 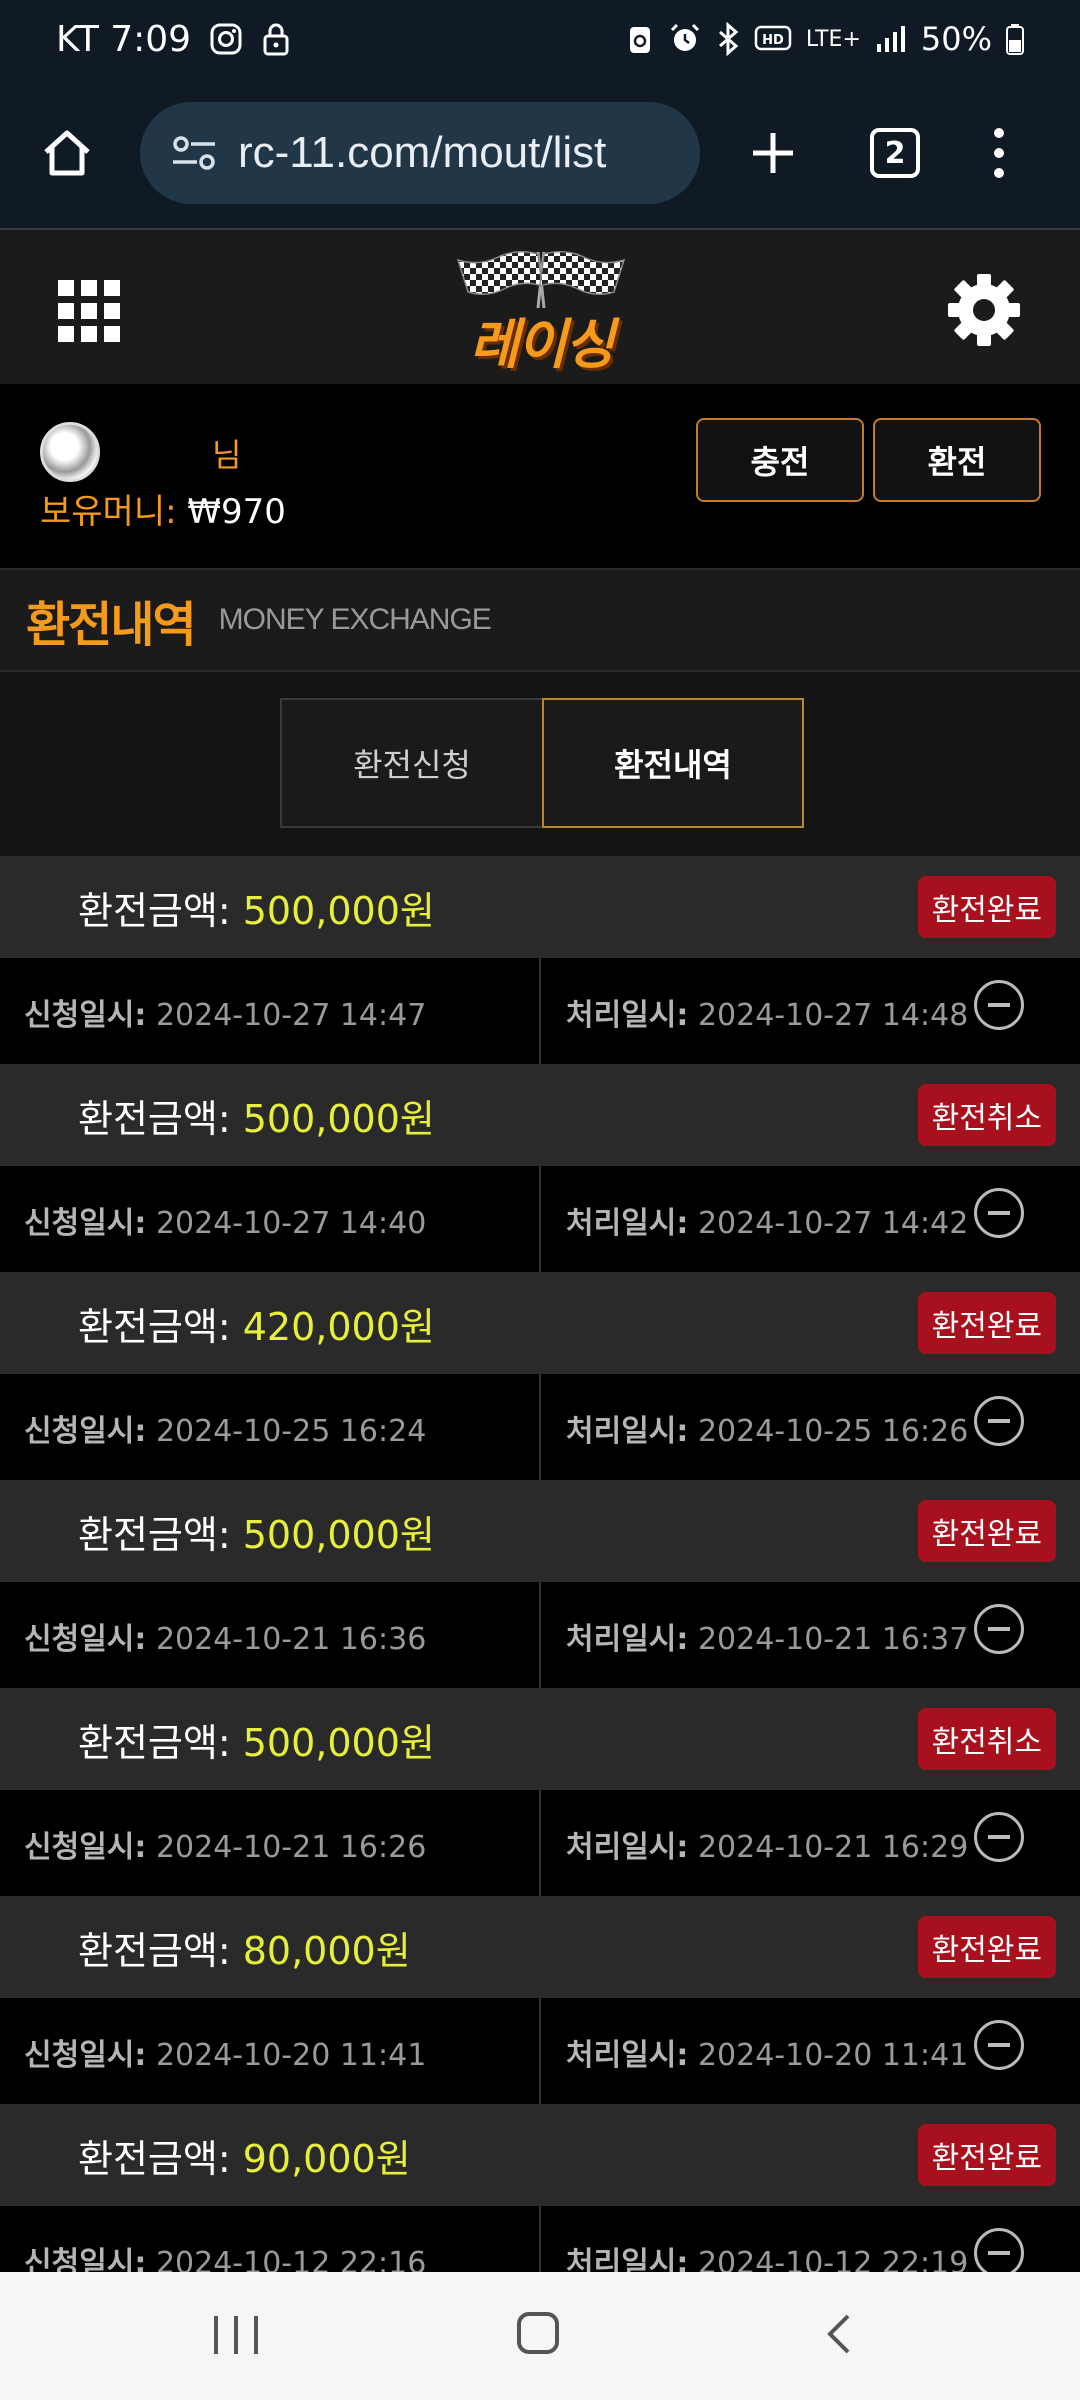 What do you see at coordinates (276, 39) in the screenshot?
I see `lock-icon` at bounding box center [276, 39].